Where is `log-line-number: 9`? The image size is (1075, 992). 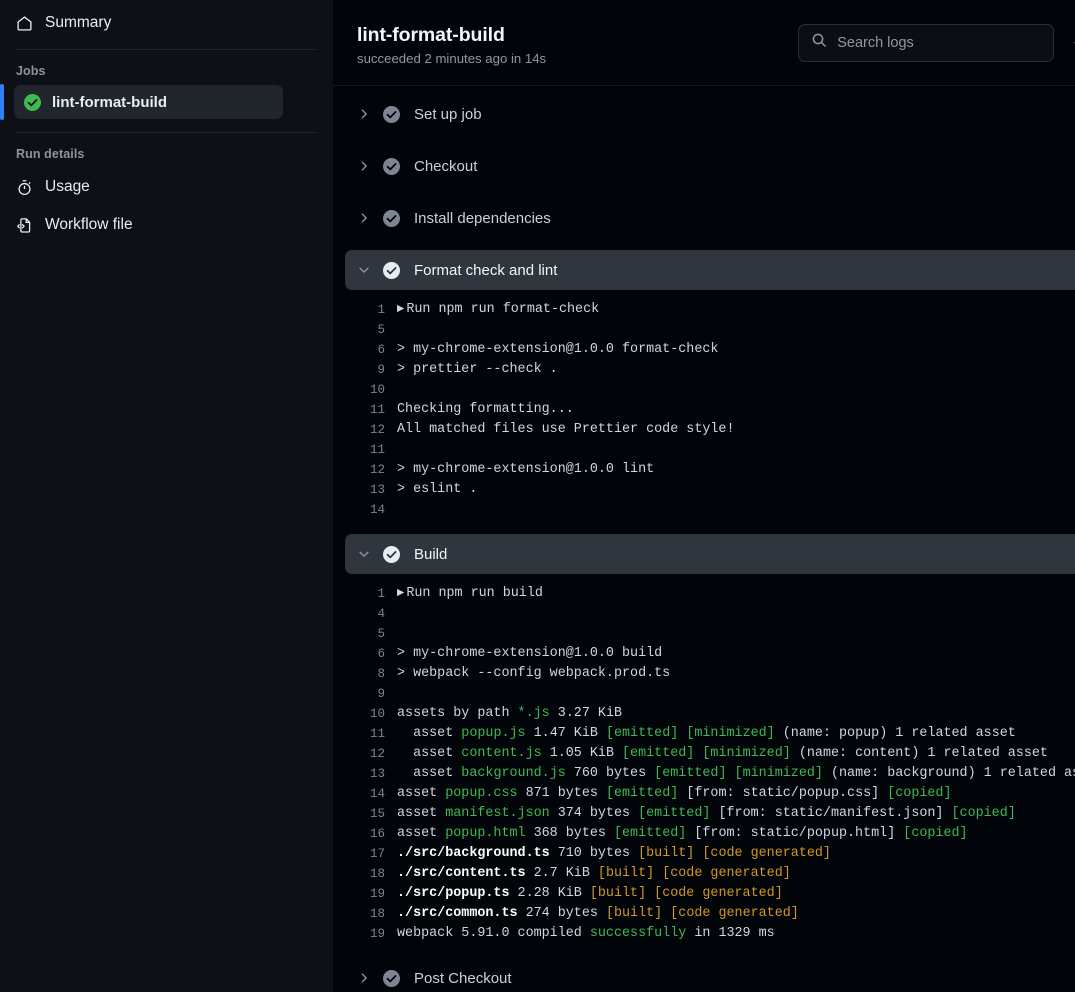
log-line-number: 9 is located at coordinates (381, 370).